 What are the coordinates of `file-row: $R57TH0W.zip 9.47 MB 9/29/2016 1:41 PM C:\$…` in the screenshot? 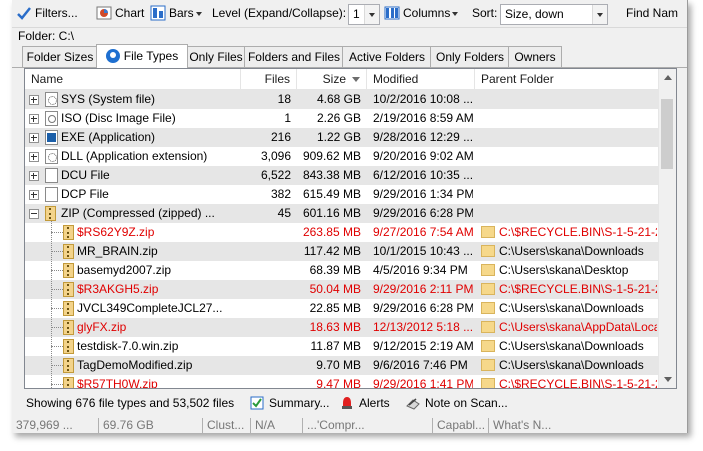 It's located at (342, 381).